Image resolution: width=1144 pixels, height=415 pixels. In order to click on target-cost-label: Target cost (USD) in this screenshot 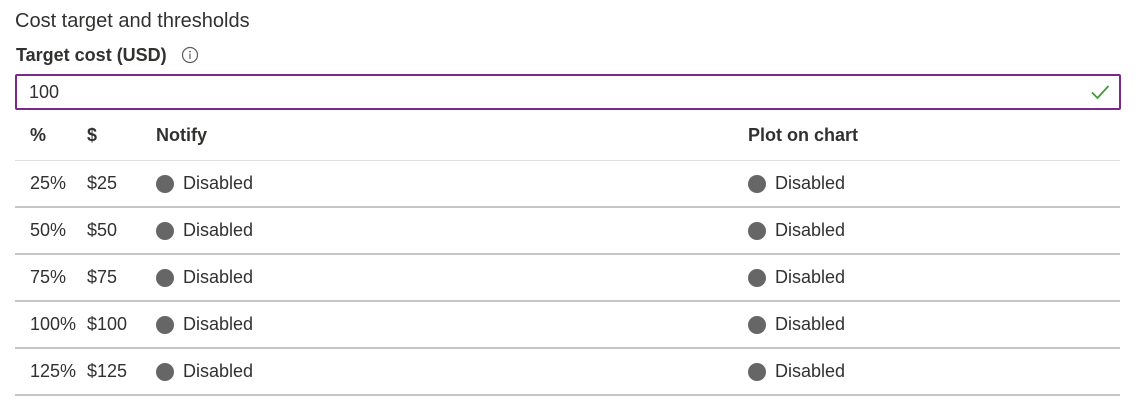, I will do `click(91, 54)`.